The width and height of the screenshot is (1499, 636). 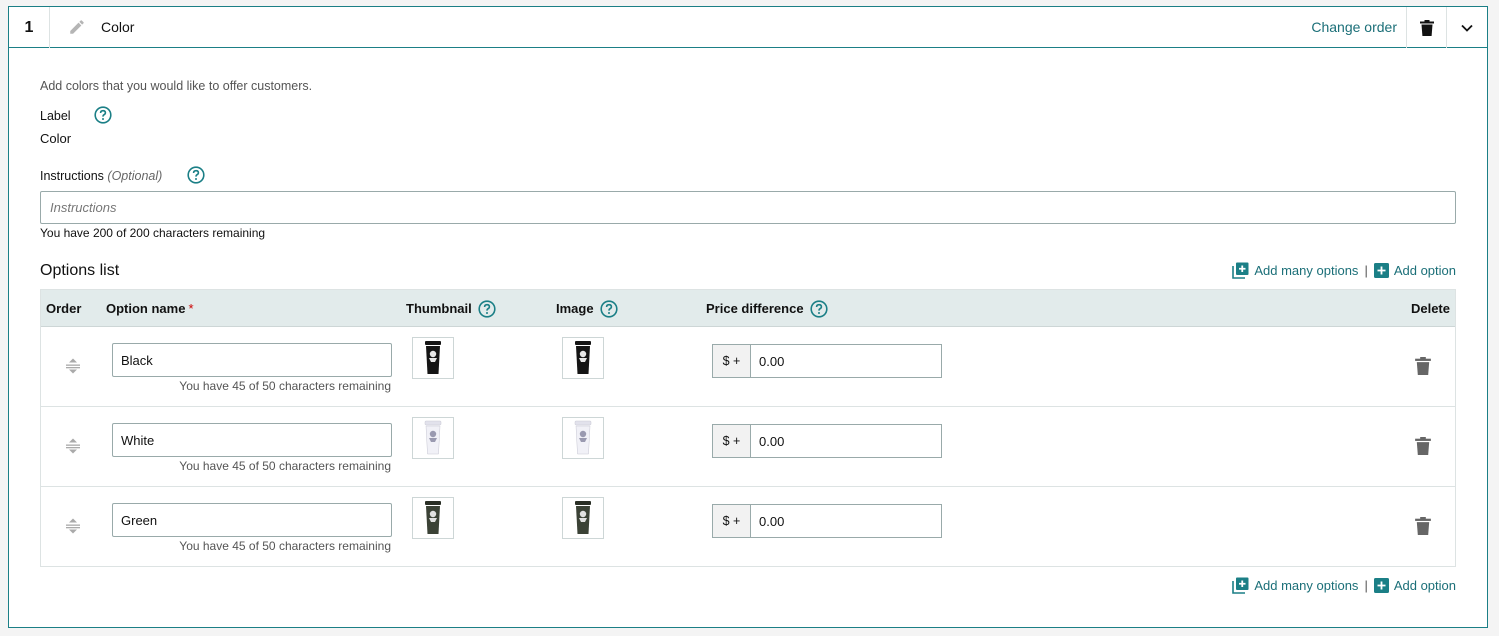 What do you see at coordinates (755, 308) in the screenshot?
I see `col-price-difference-label: Price difference` at bounding box center [755, 308].